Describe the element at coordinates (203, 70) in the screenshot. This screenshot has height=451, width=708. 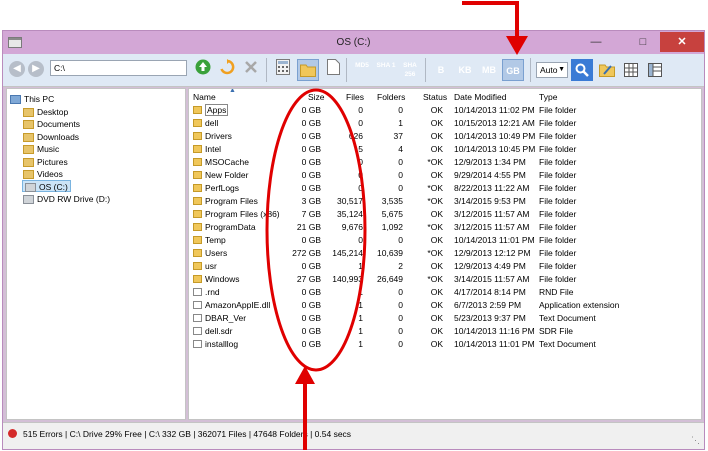
I see `go-button` at that location.